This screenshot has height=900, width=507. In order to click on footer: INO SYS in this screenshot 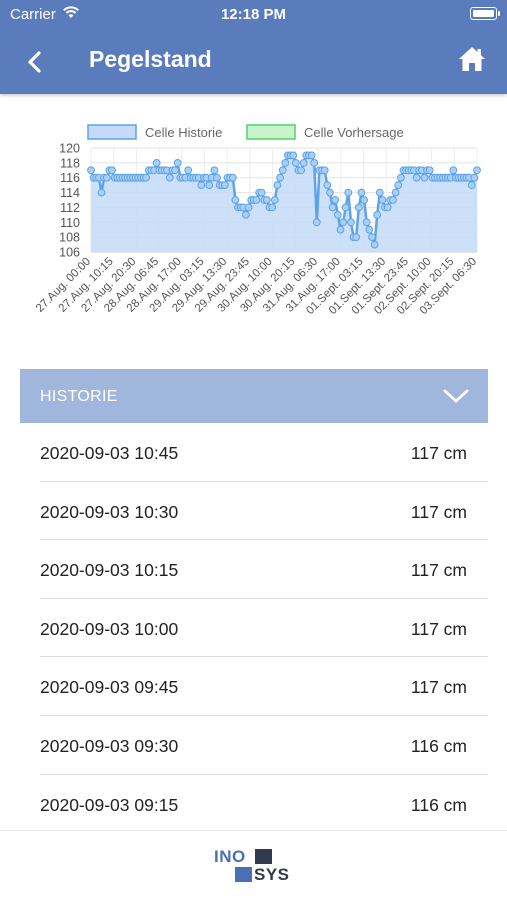, I will do `click(253, 865)`.